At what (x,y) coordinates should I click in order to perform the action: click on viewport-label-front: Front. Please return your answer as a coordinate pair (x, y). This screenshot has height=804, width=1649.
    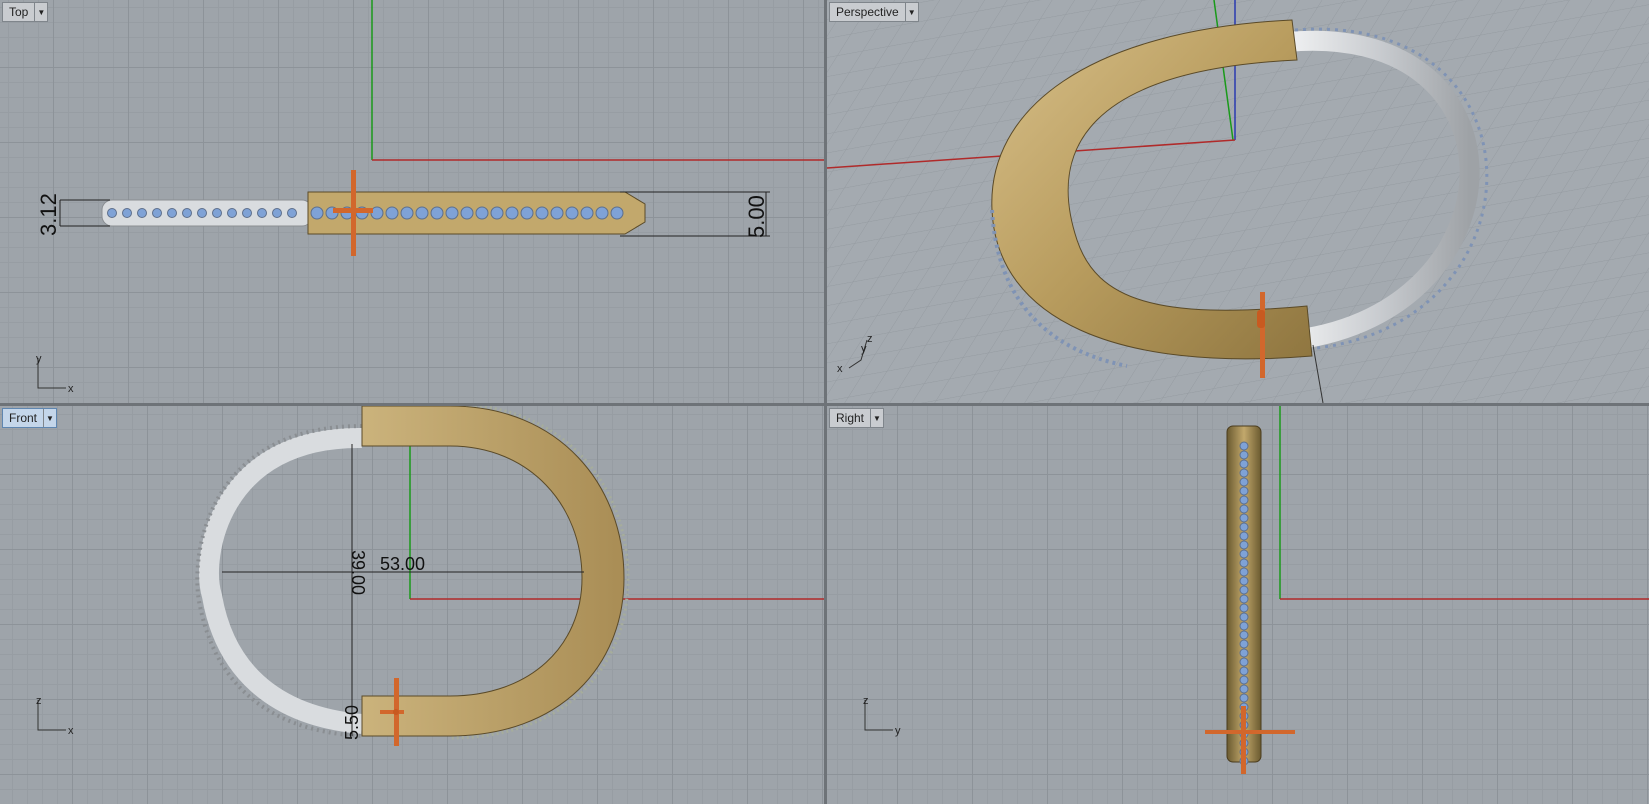
    Looking at the image, I should click on (23, 418).